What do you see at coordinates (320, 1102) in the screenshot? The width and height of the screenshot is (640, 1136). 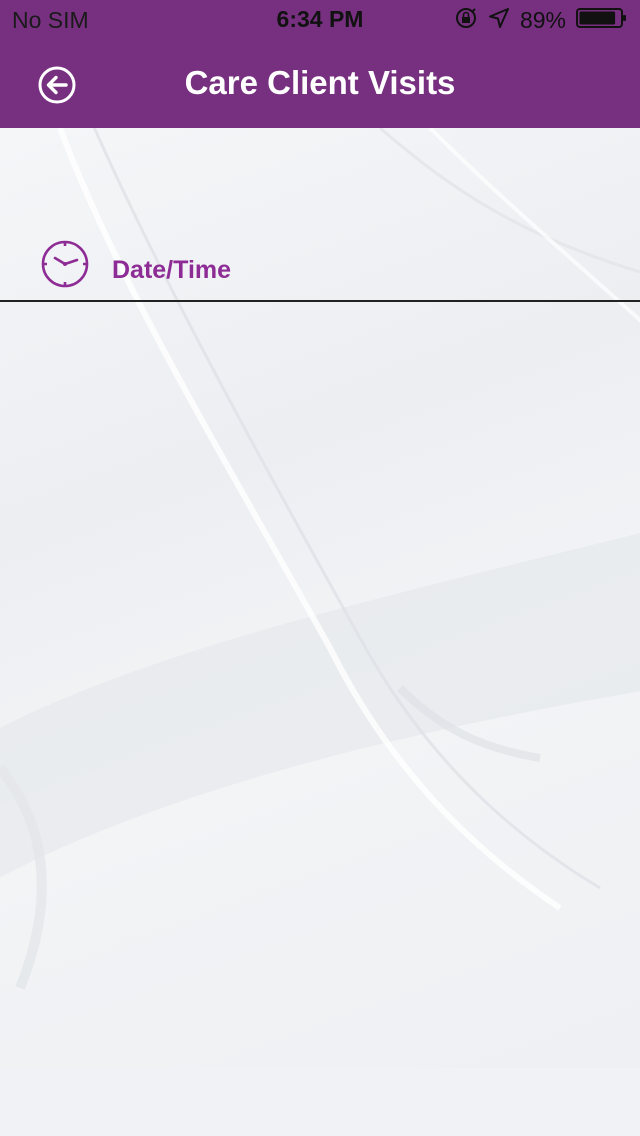 I see `bottom-area` at bounding box center [320, 1102].